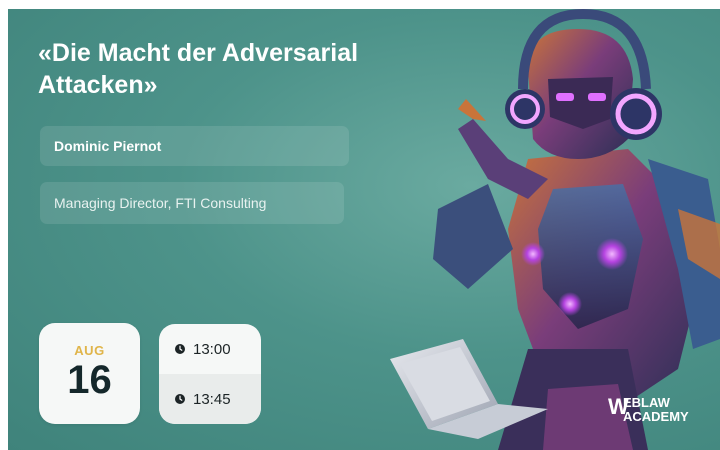 This screenshot has width=720, height=450. I want to click on time-card: 13:00 13:45, so click(210, 374).